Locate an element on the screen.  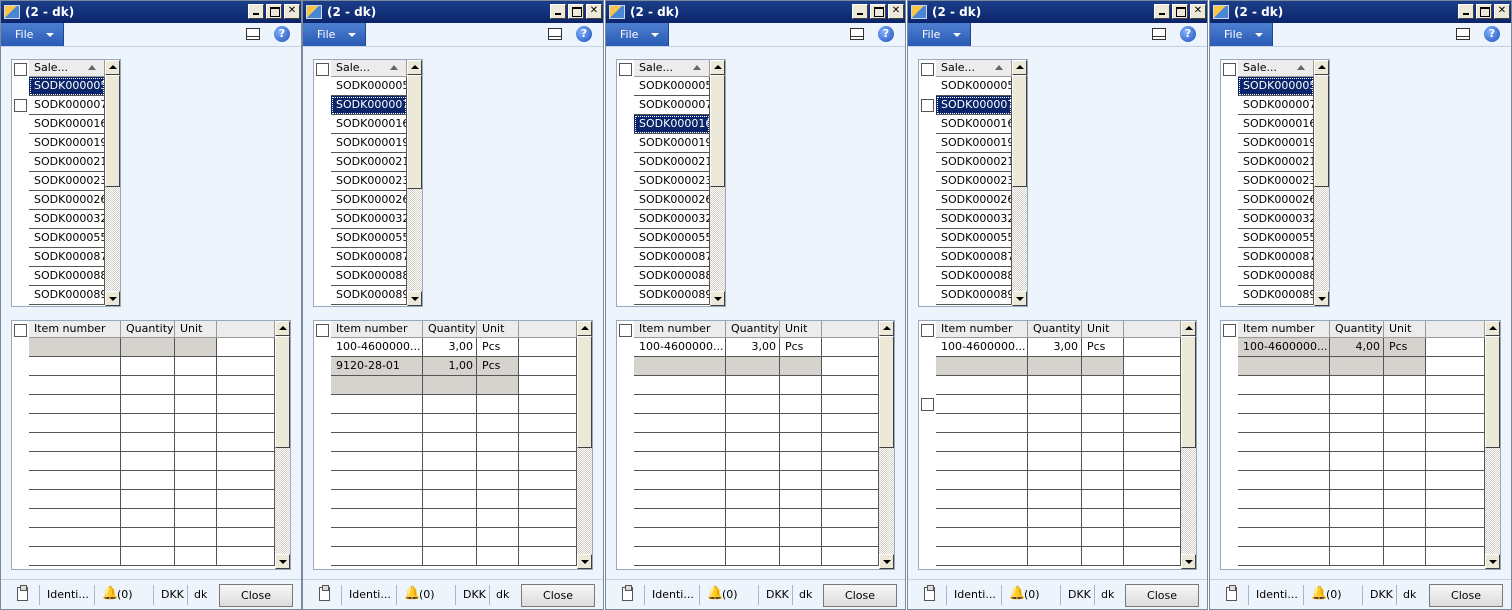
sales-order-row: SODK000032 is located at coordinates (672, 219).